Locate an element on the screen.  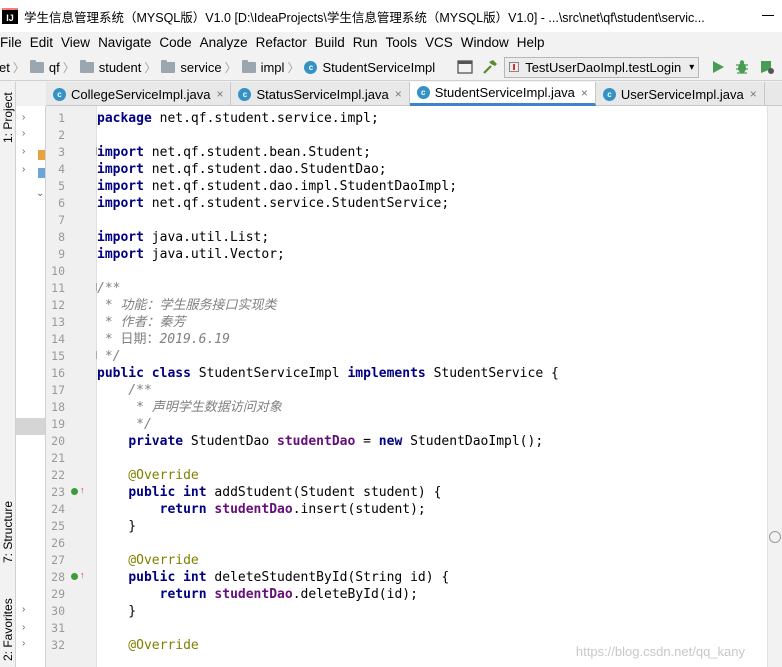
line-number: 3 is located at coordinates (55, 152).